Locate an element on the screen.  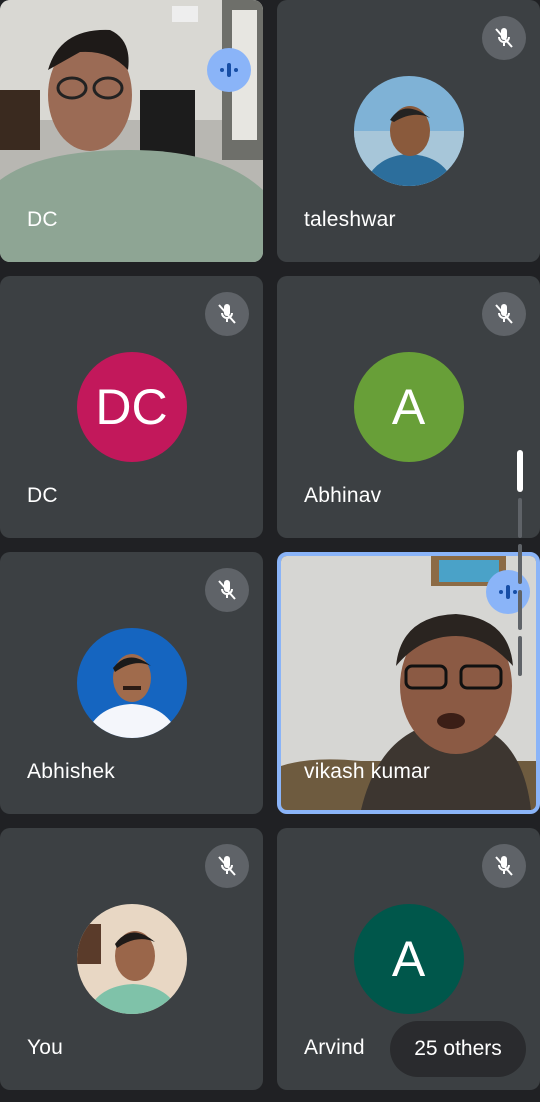
participant-tile-abhinav: A Abhinav is located at coordinates (408, 407).